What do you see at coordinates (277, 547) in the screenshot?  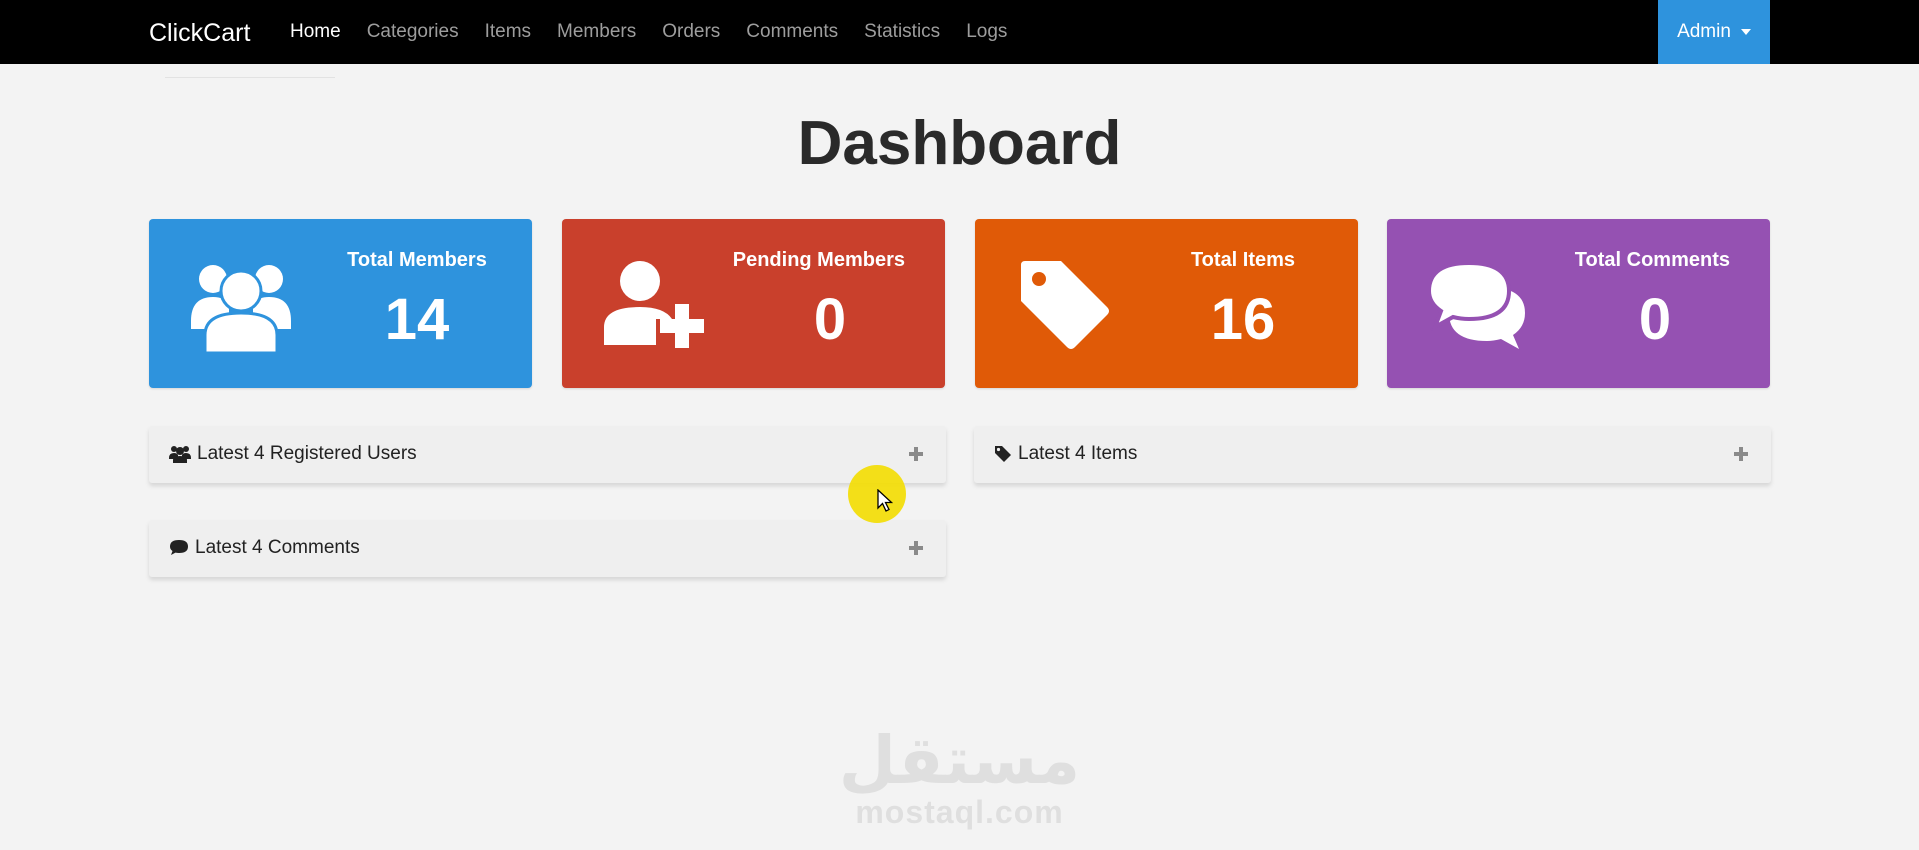 I see `panel-title: Latest 4 Comments` at bounding box center [277, 547].